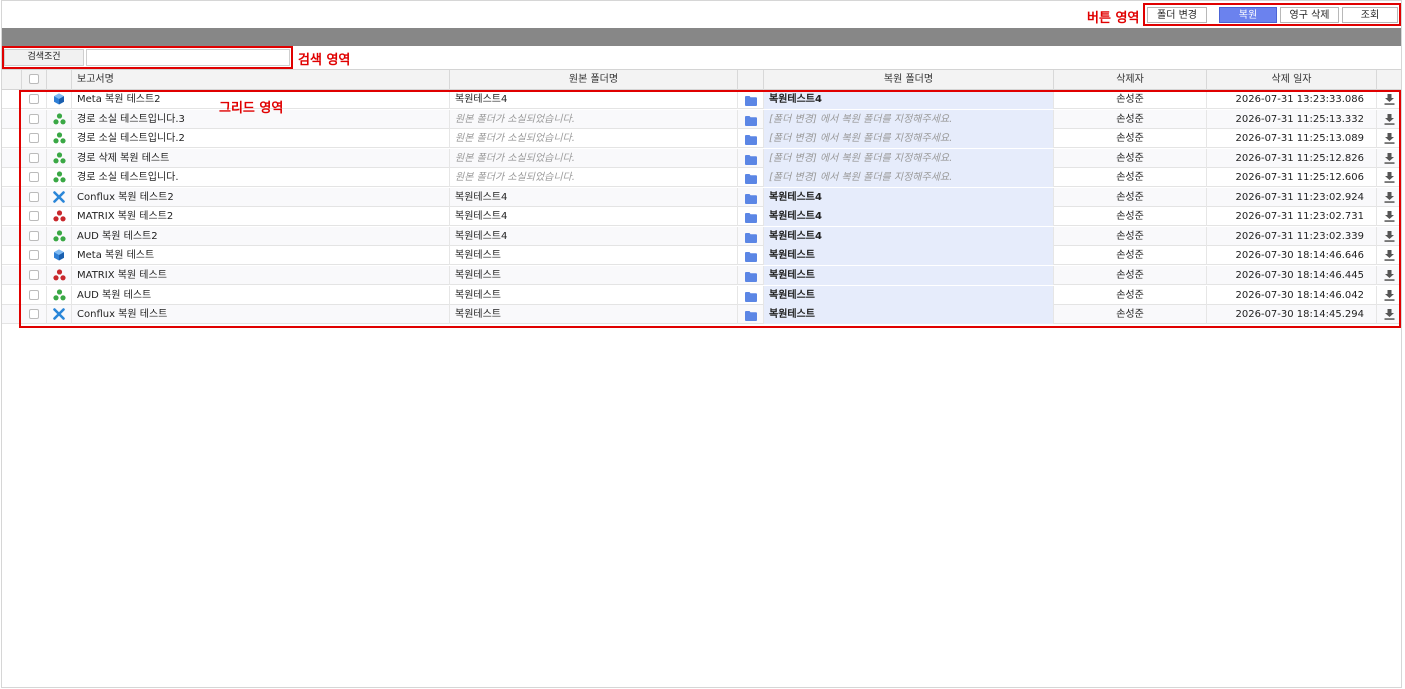  Describe the element at coordinates (251, 108) in the screenshot. I see `grid-area-annotation: 그리드 영역` at that location.